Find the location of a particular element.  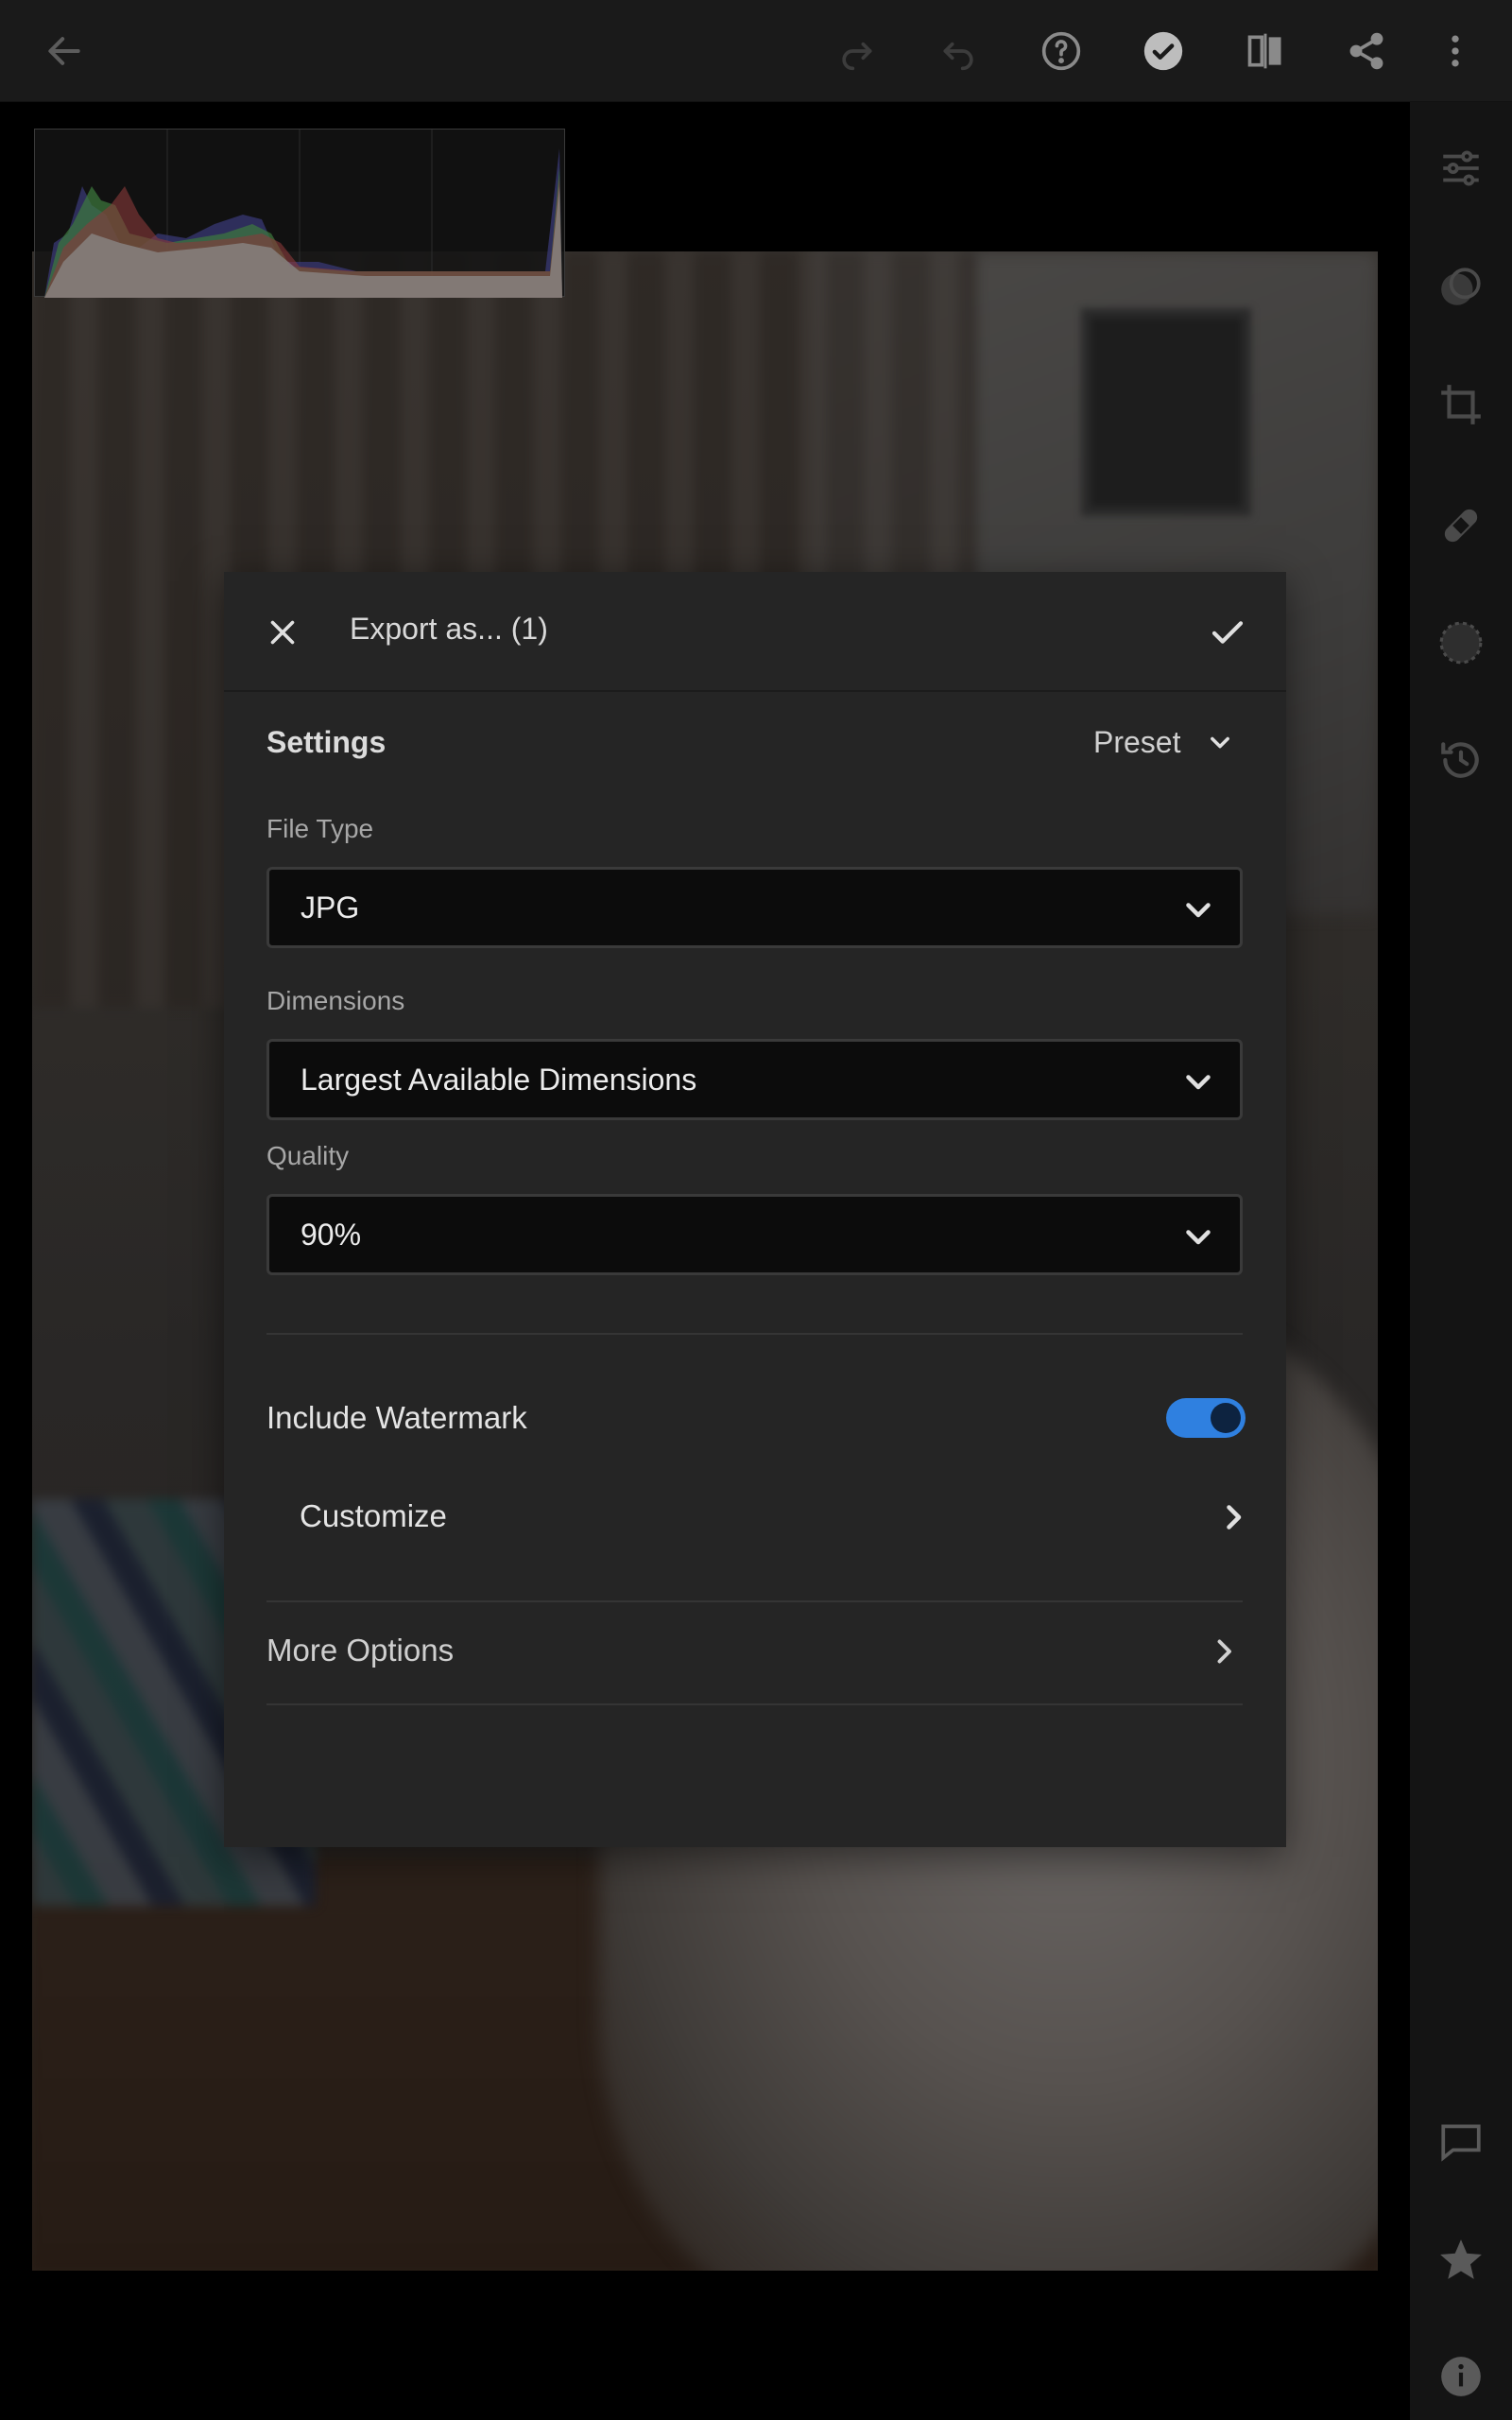

preset-dropdown: Preset is located at coordinates (1163, 742).